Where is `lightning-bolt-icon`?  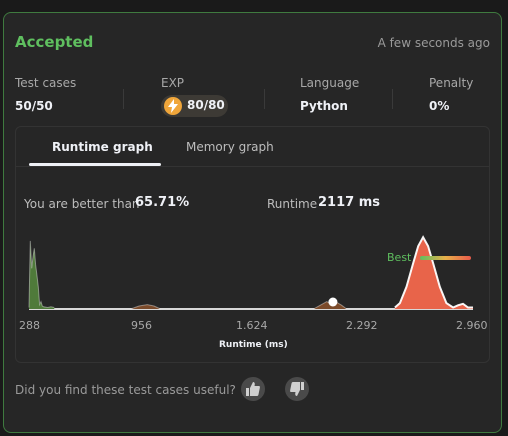
lightning-bolt-icon is located at coordinates (173, 106).